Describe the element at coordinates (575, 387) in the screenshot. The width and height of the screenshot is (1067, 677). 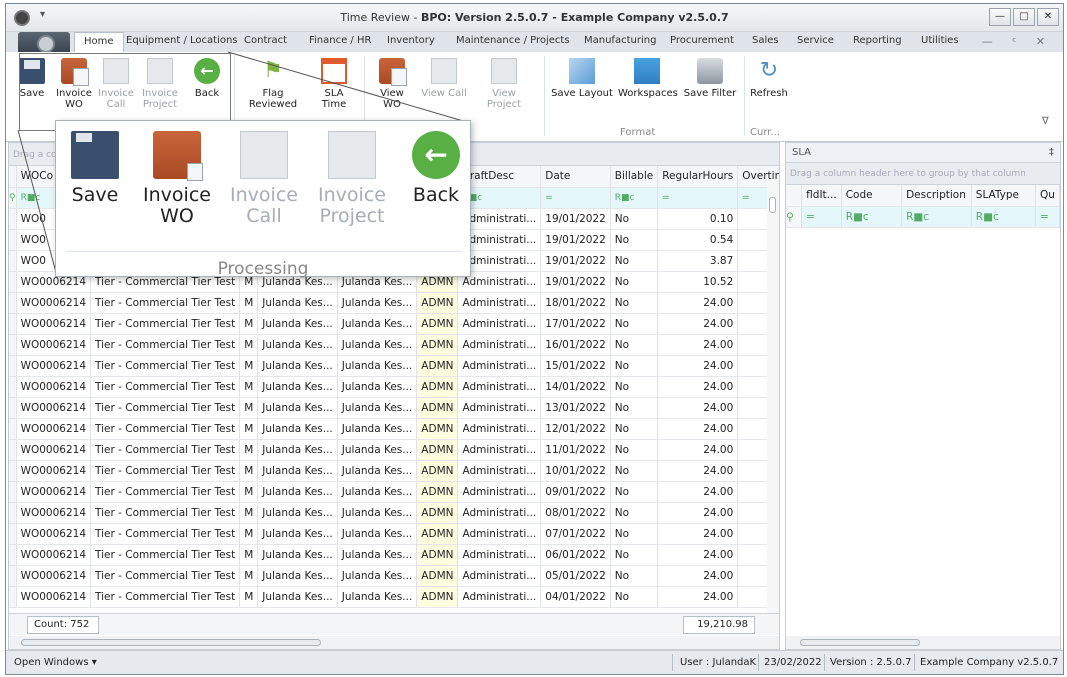
I see `cell-date: 14/01/2022` at that location.